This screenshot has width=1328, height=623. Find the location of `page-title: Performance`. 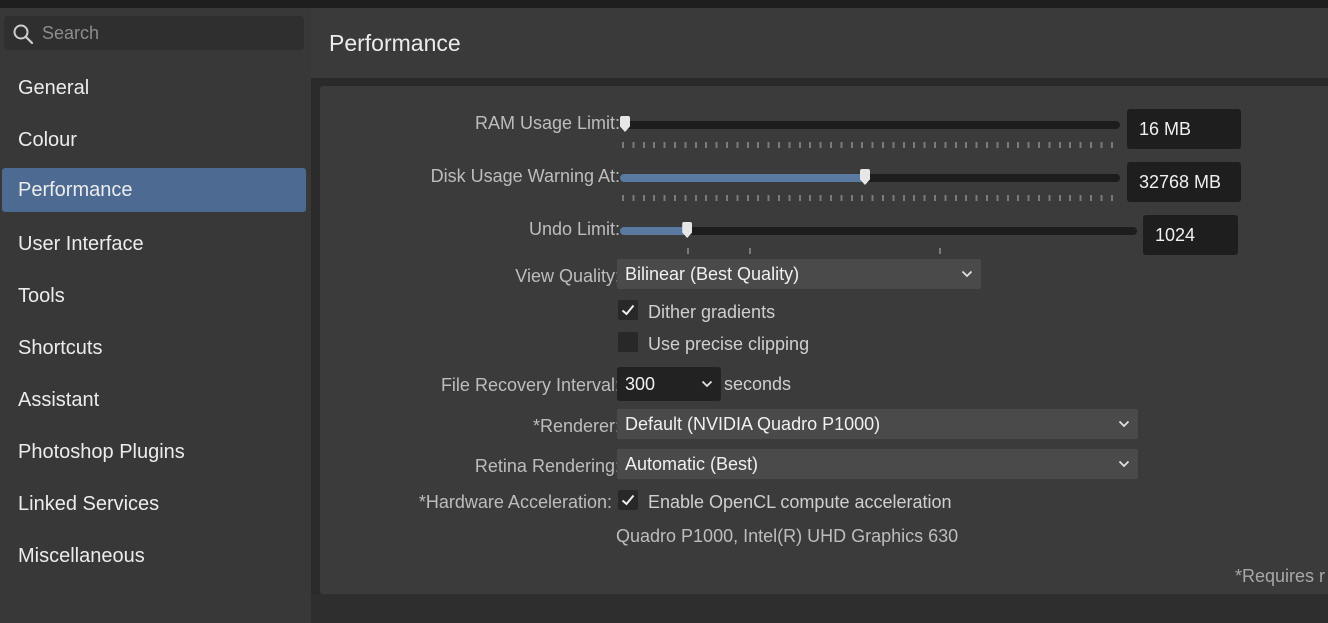

page-title: Performance is located at coordinates (395, 43).